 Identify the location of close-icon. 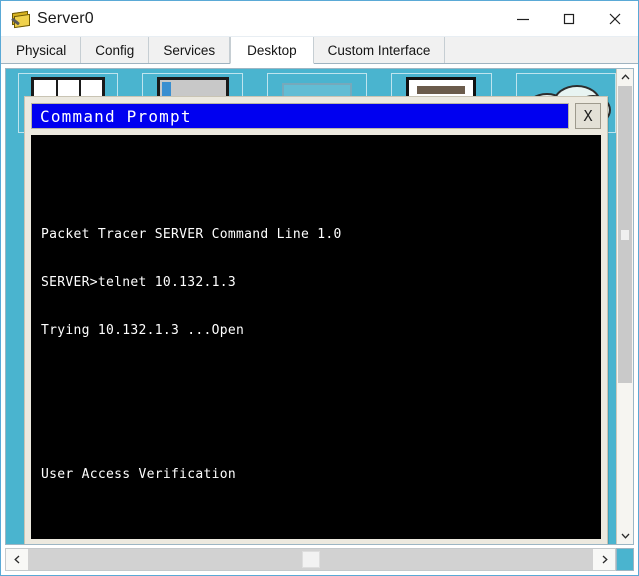
(615, 18).